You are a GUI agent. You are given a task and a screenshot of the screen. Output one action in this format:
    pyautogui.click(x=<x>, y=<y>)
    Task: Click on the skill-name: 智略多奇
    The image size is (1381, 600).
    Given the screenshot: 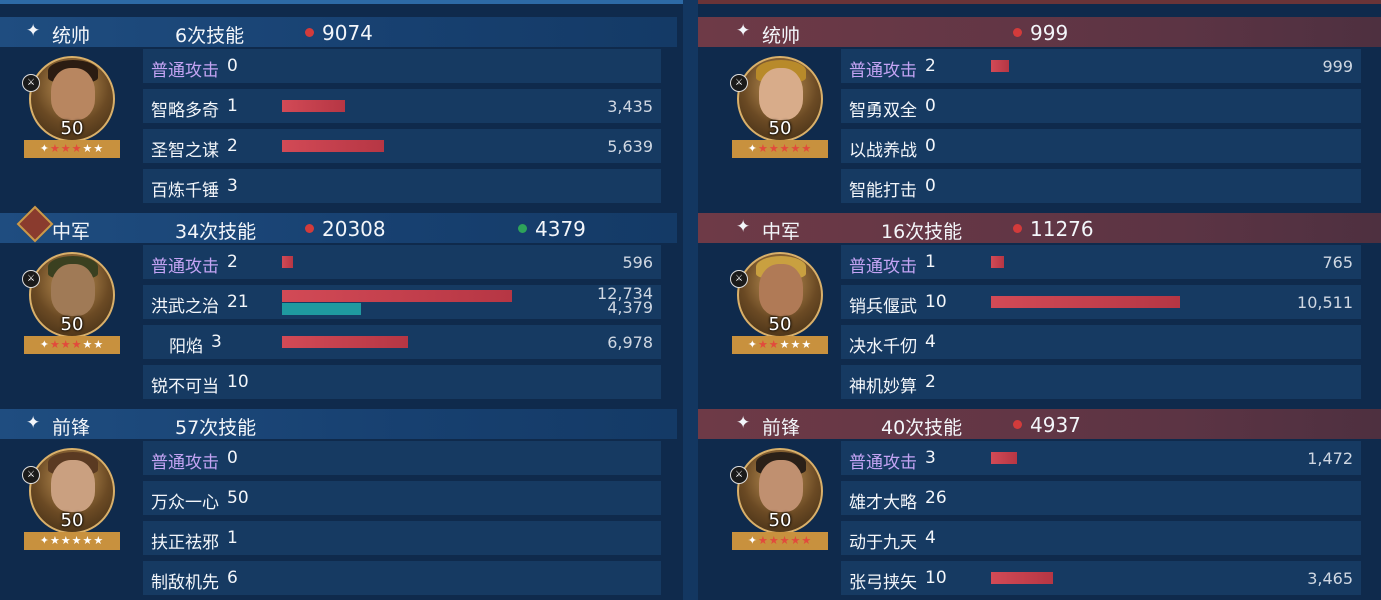 What is the action you would take?
    pyautogui.click(x=185, y=111)
    